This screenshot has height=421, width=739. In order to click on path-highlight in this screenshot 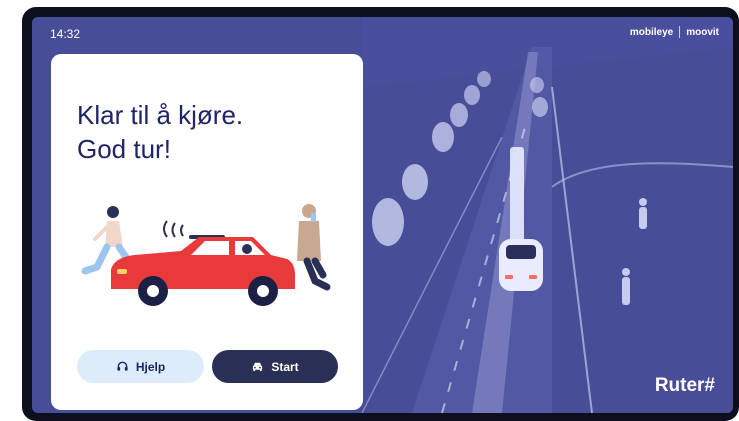, I will do `click(517, 194)`.